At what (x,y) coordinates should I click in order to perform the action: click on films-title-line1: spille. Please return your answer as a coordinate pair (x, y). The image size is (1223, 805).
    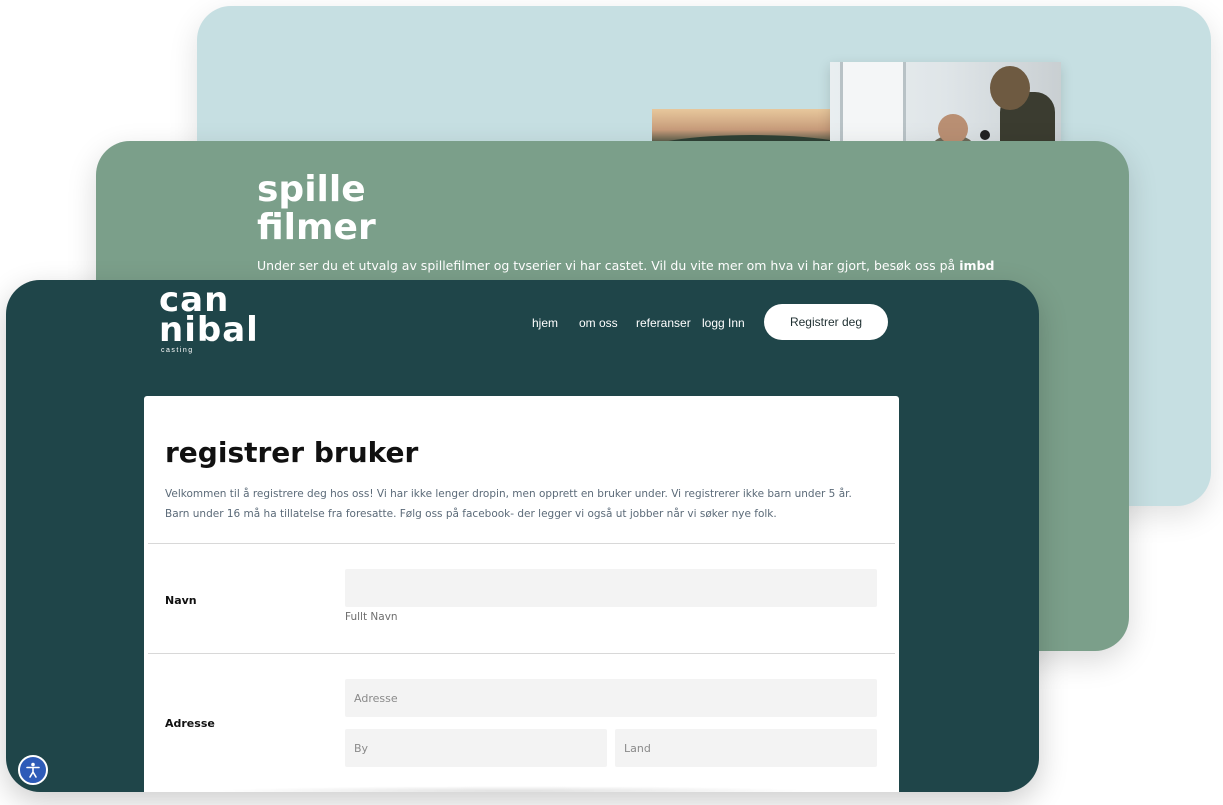
    Looking at the image, I should click on (311, 189).